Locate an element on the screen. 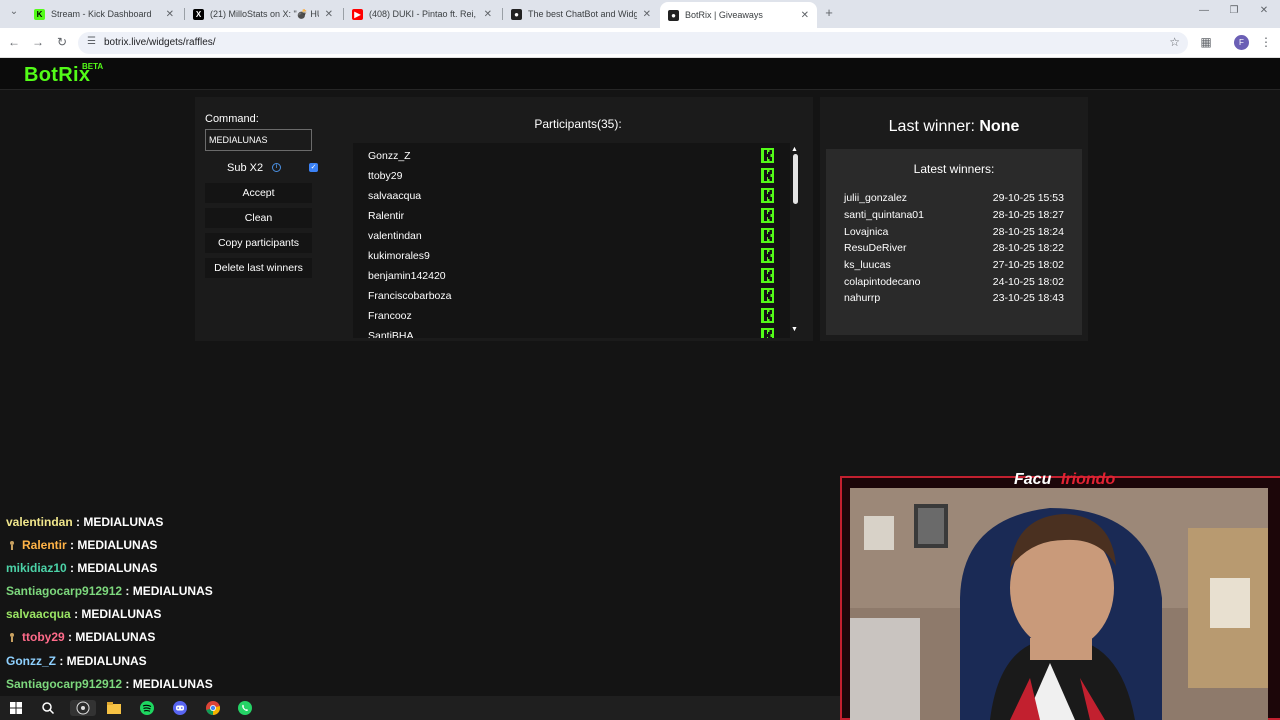  bookmark-star-icon: ☆ is located at coordinates (1174, 42).